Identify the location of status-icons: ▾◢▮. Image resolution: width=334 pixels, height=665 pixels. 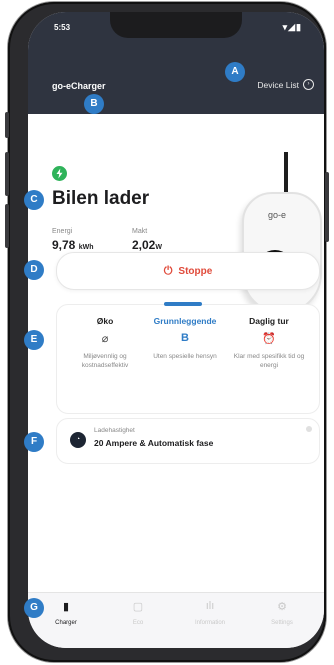
(292, 27).